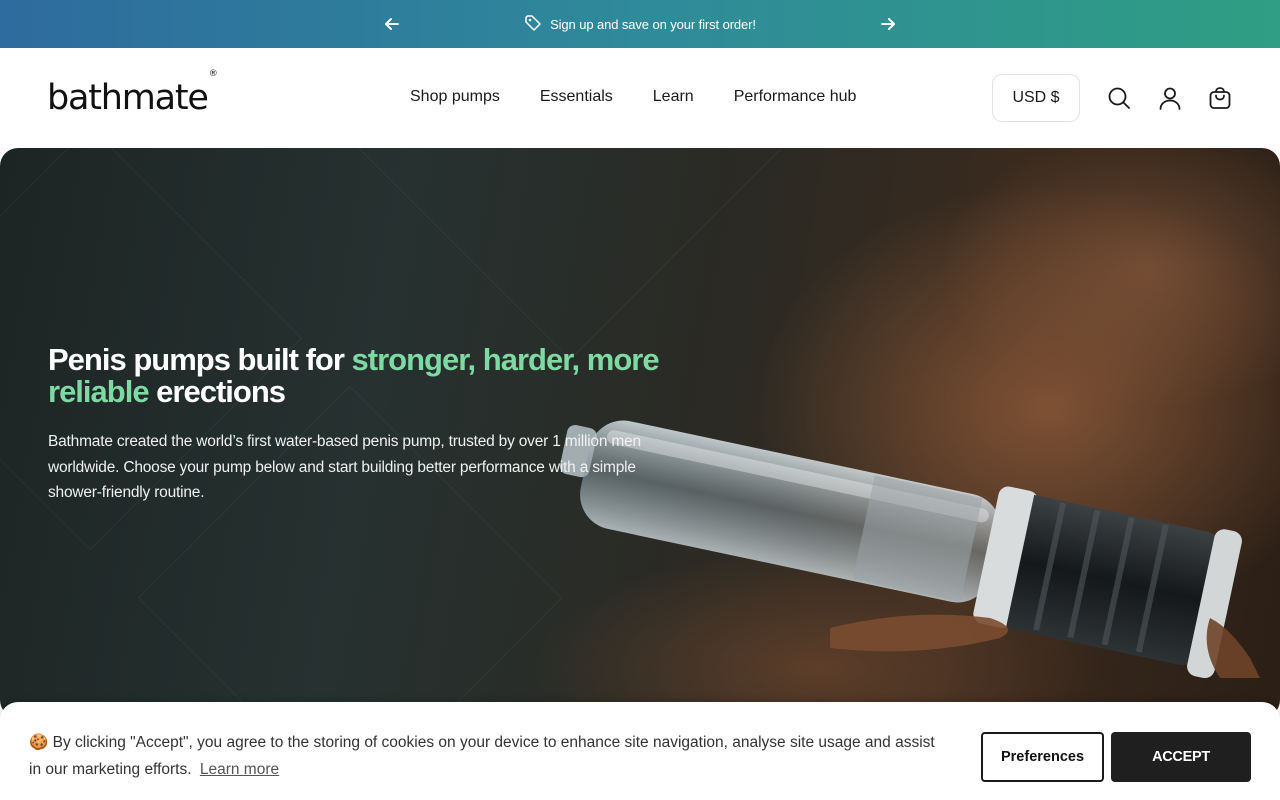 This screenshot has height=800, width=1280. What do you see at coordinates (455, 97) in the screenshot?
I see `nav-item-shop-pumps: Shop pumps` at bounding box center [455, 97].